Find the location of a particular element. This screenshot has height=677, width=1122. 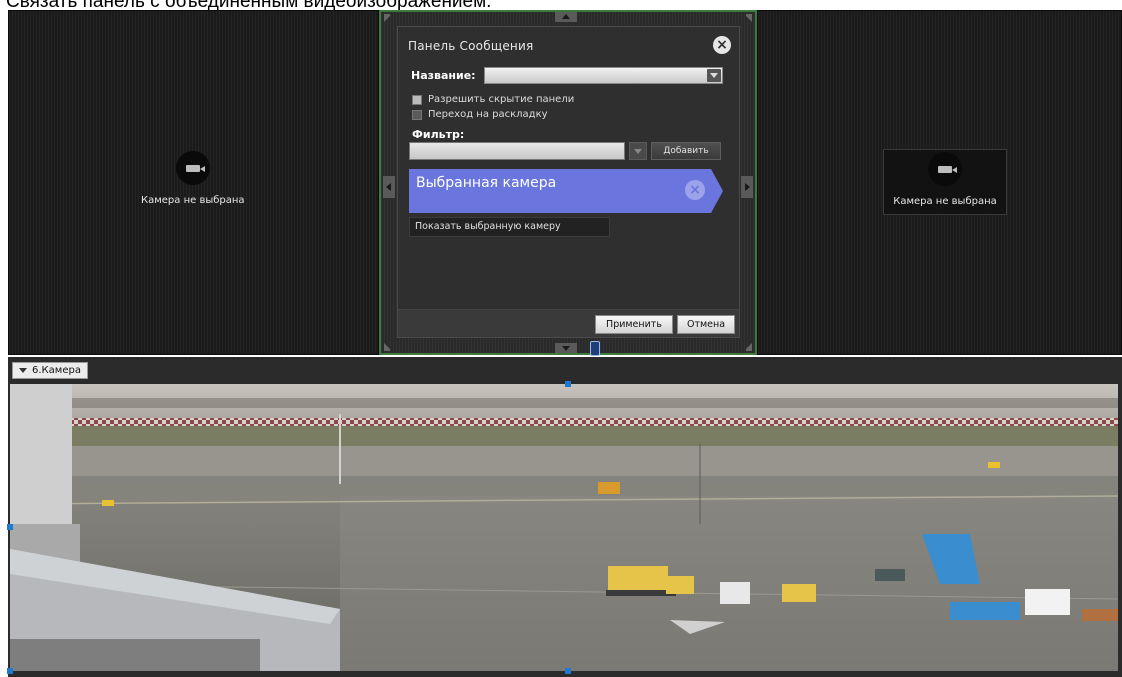

camera-title-tab: 6.Камера is located at coordinates (50, 370).